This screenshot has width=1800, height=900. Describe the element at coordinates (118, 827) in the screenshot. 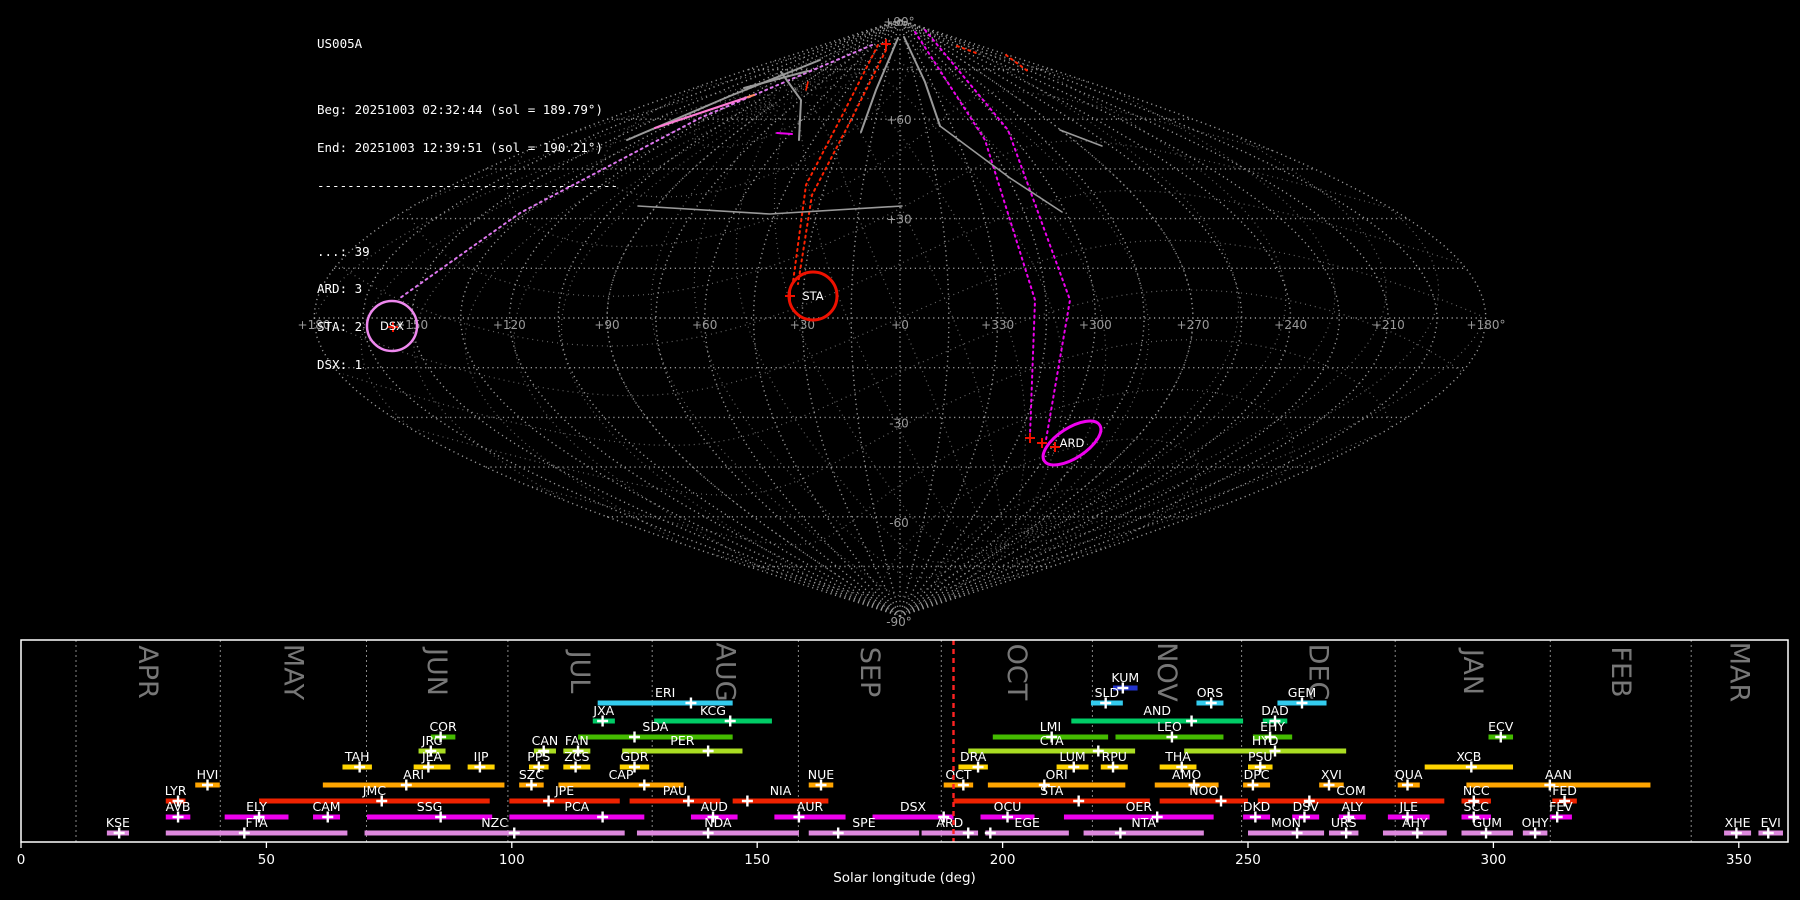

I see `shower-KSE: KSE` at that location.